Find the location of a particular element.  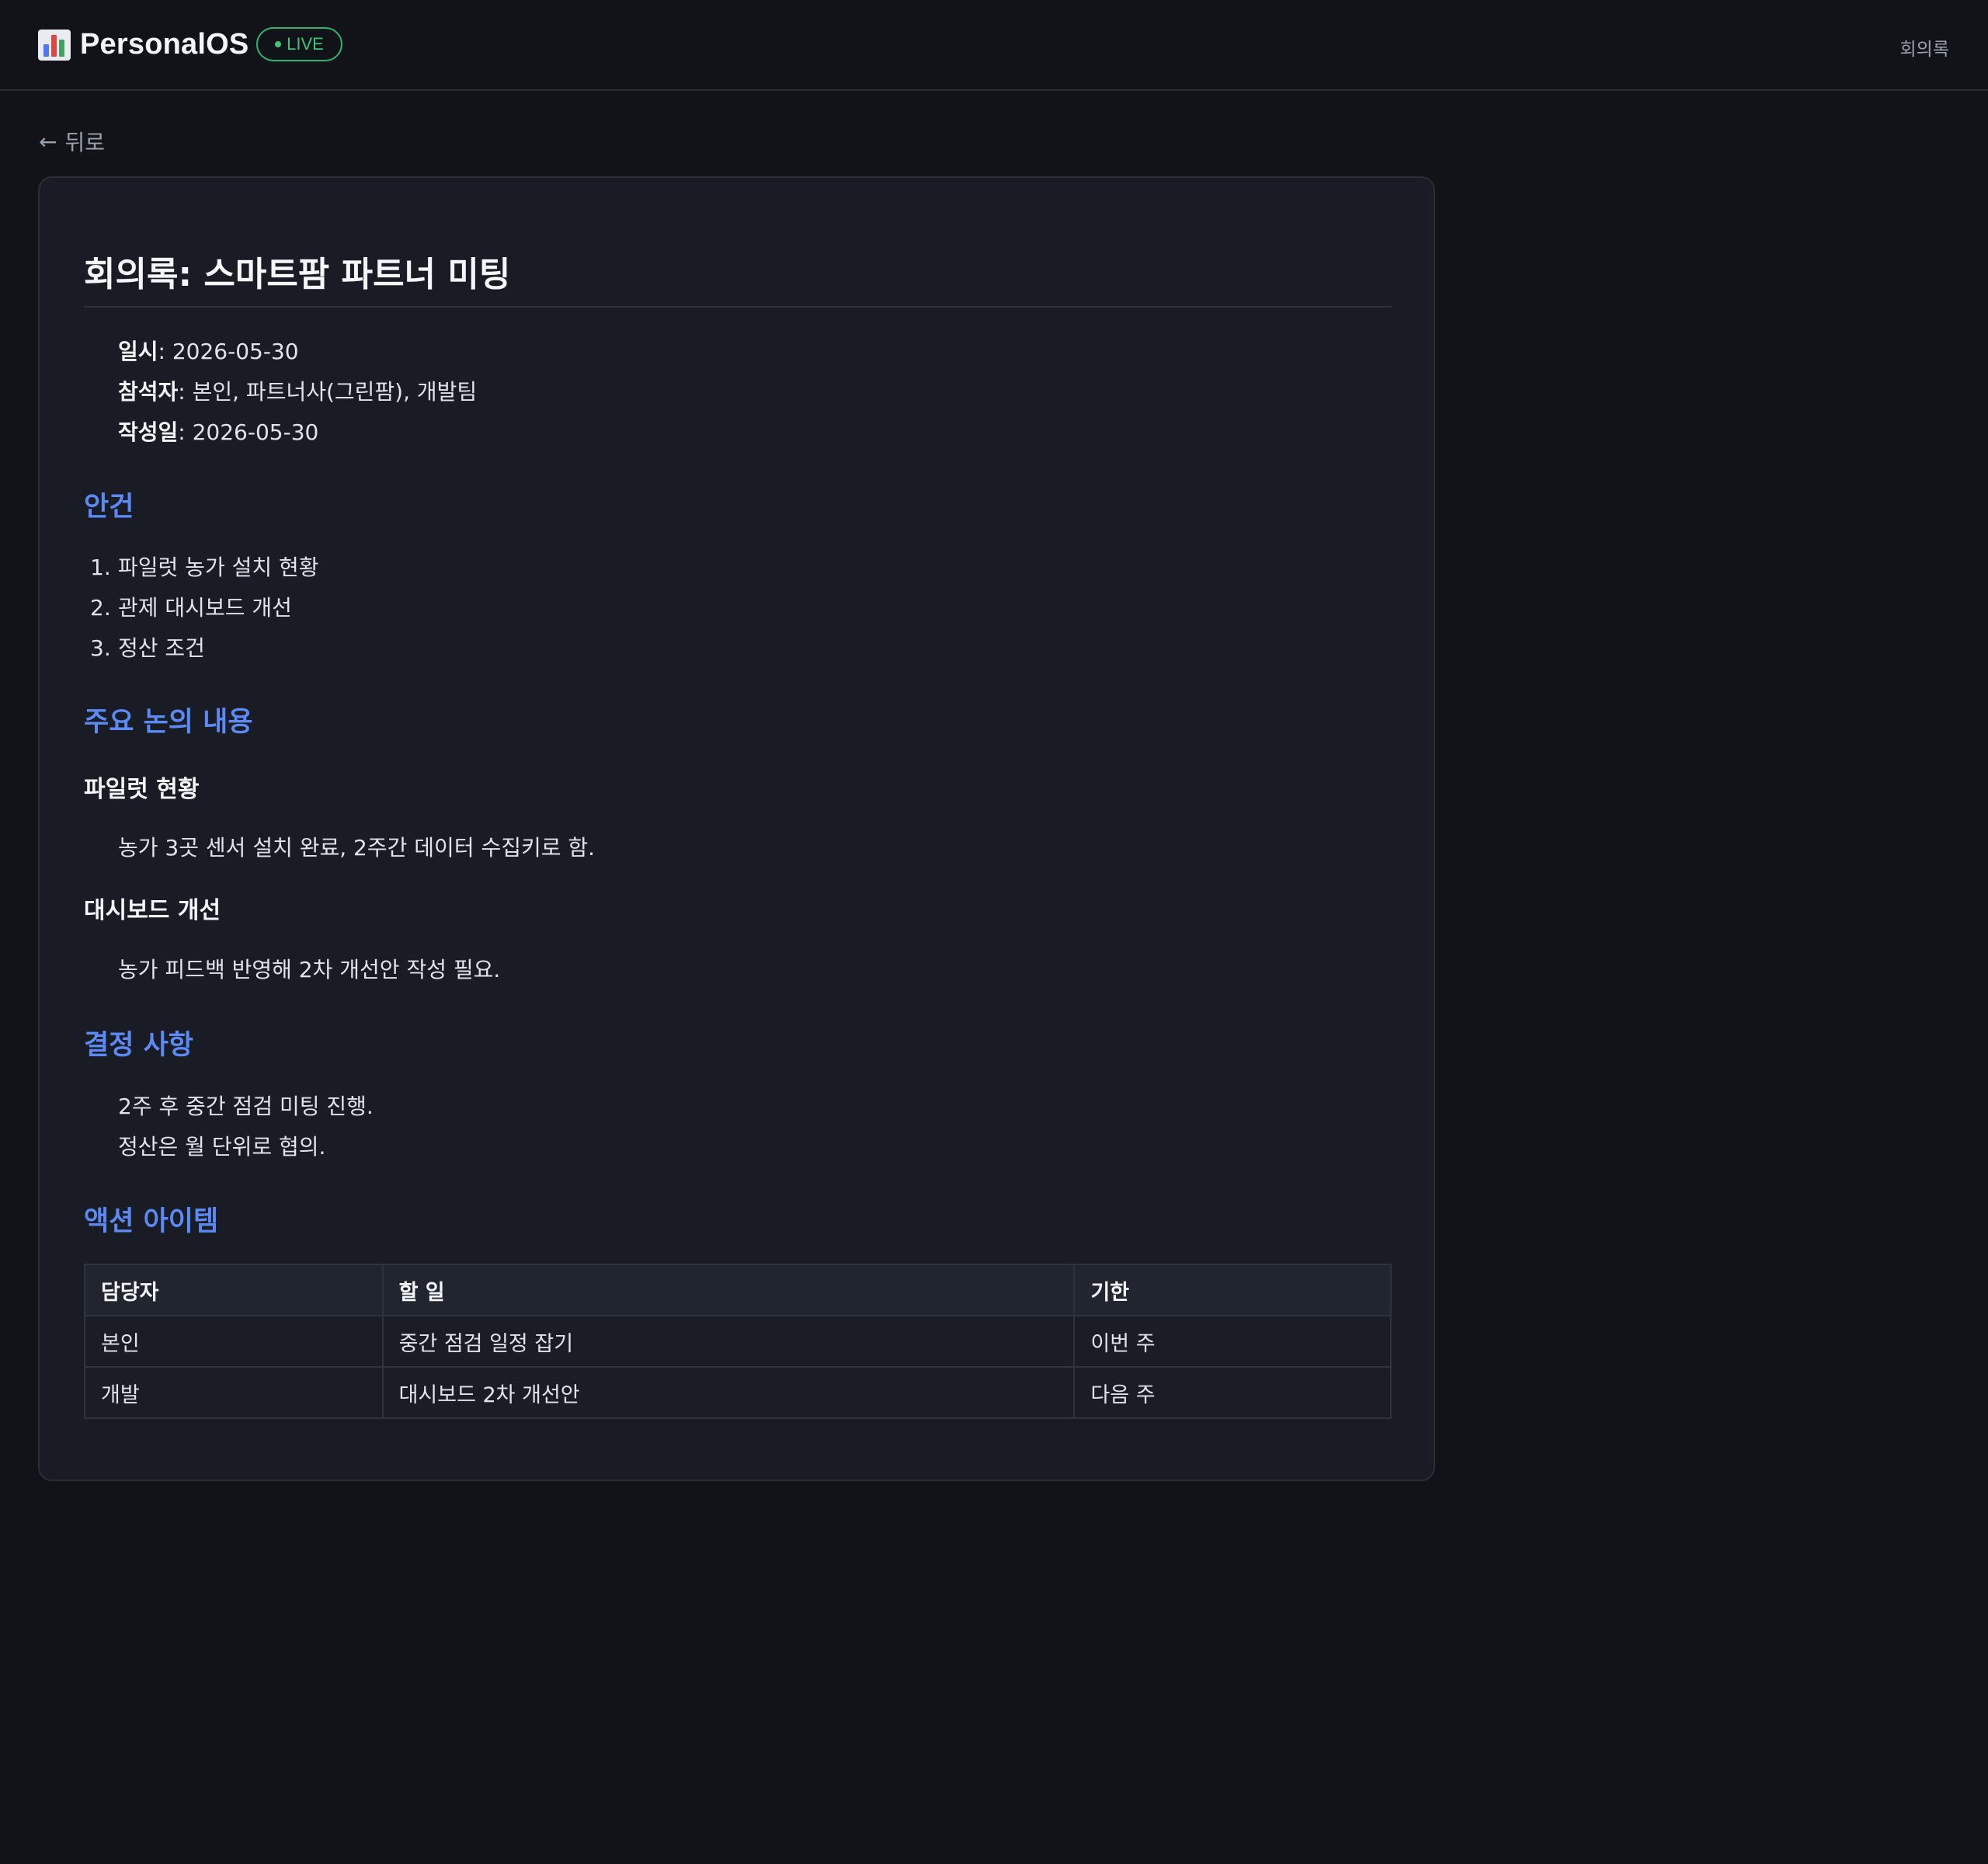

page-title: 회의록: 스마트팜 파트너 미팅 is located at coordinates (297, 274).